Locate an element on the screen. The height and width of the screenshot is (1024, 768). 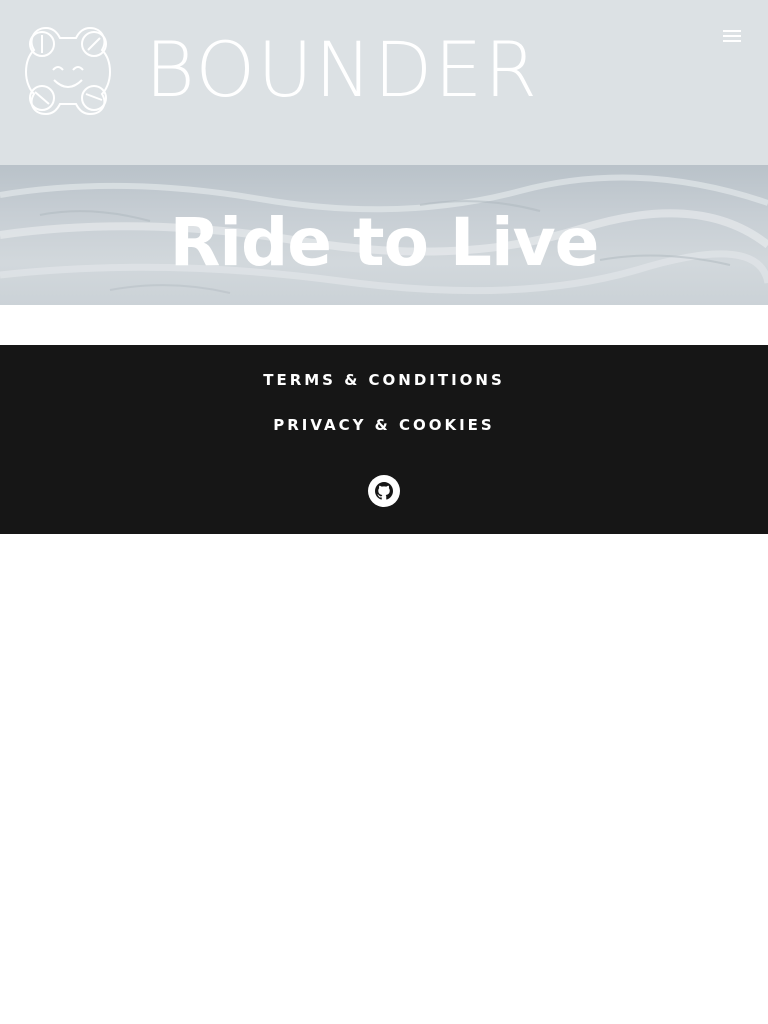
hero-title: Ride to Live is located at coordinates (384, 242).